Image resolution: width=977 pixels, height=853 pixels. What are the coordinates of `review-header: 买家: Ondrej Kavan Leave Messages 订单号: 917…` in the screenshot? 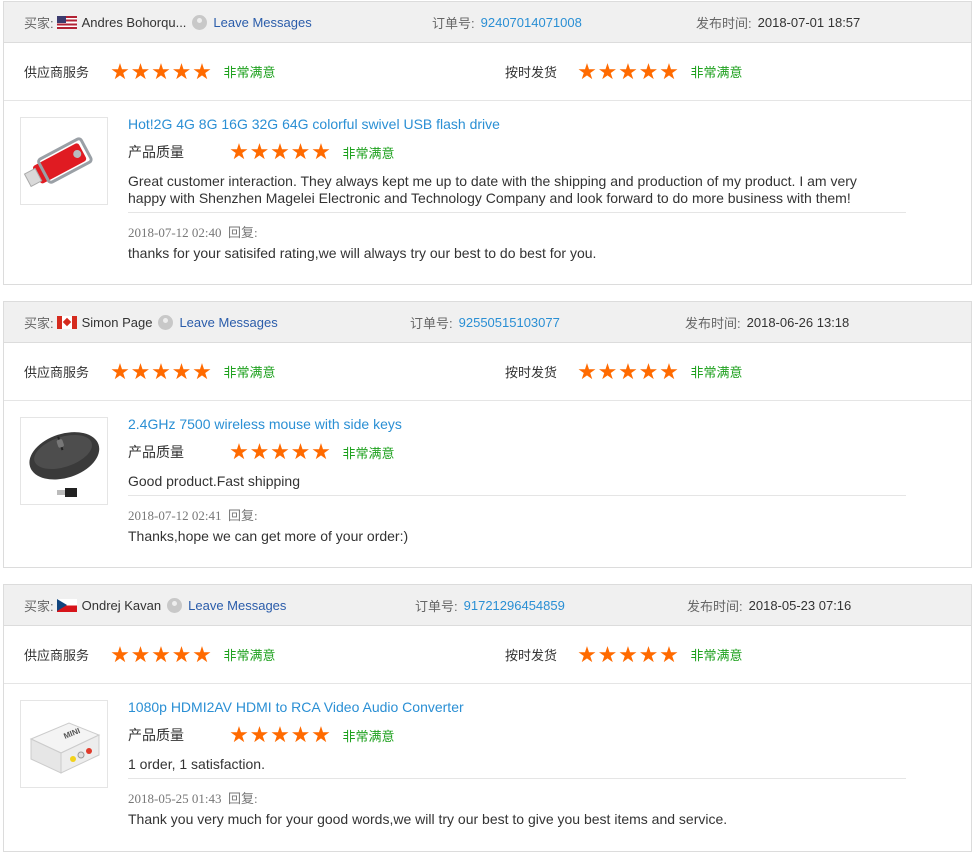 It's located at (487, 605).